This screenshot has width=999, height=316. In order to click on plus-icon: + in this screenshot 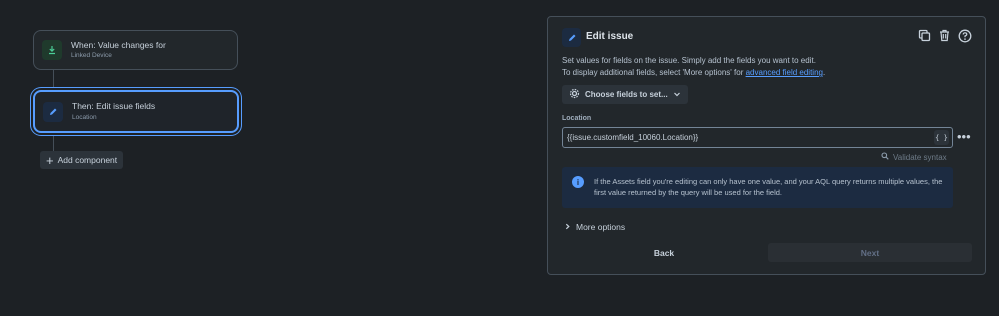, I will do `click(50, 160)`.